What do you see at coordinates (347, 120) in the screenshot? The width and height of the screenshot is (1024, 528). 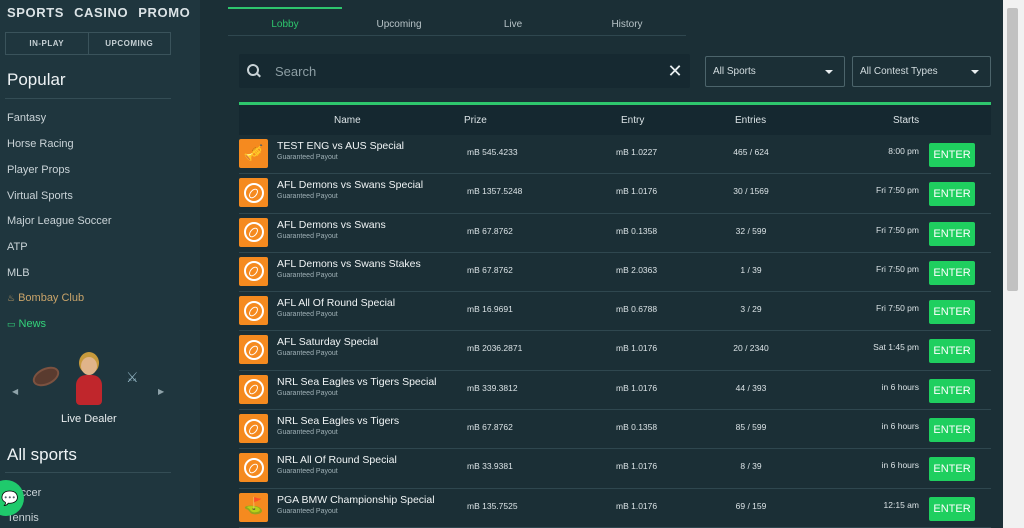 I see `header-name: Name` at bounding box center [347, 120].